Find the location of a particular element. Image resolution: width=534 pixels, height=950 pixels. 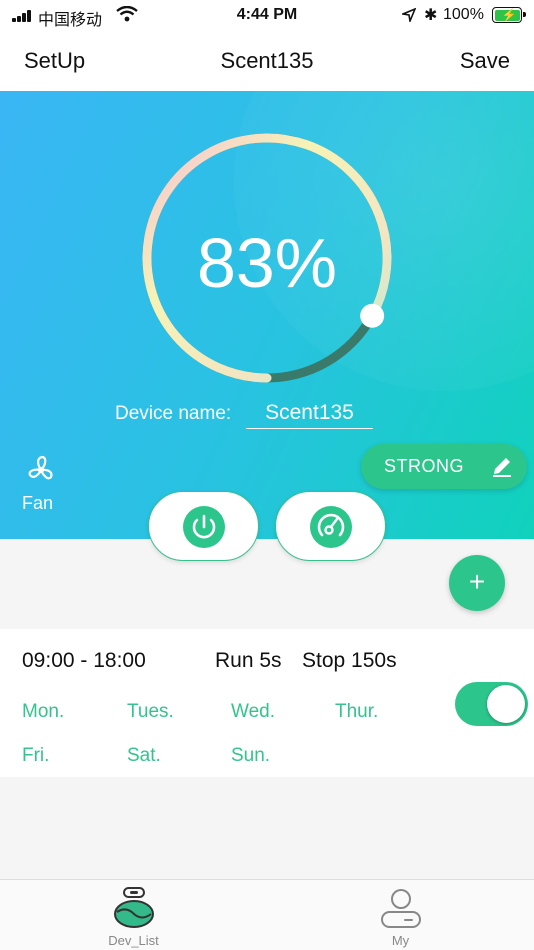

day-mon: Mon. is located at coordinates (43, 711).